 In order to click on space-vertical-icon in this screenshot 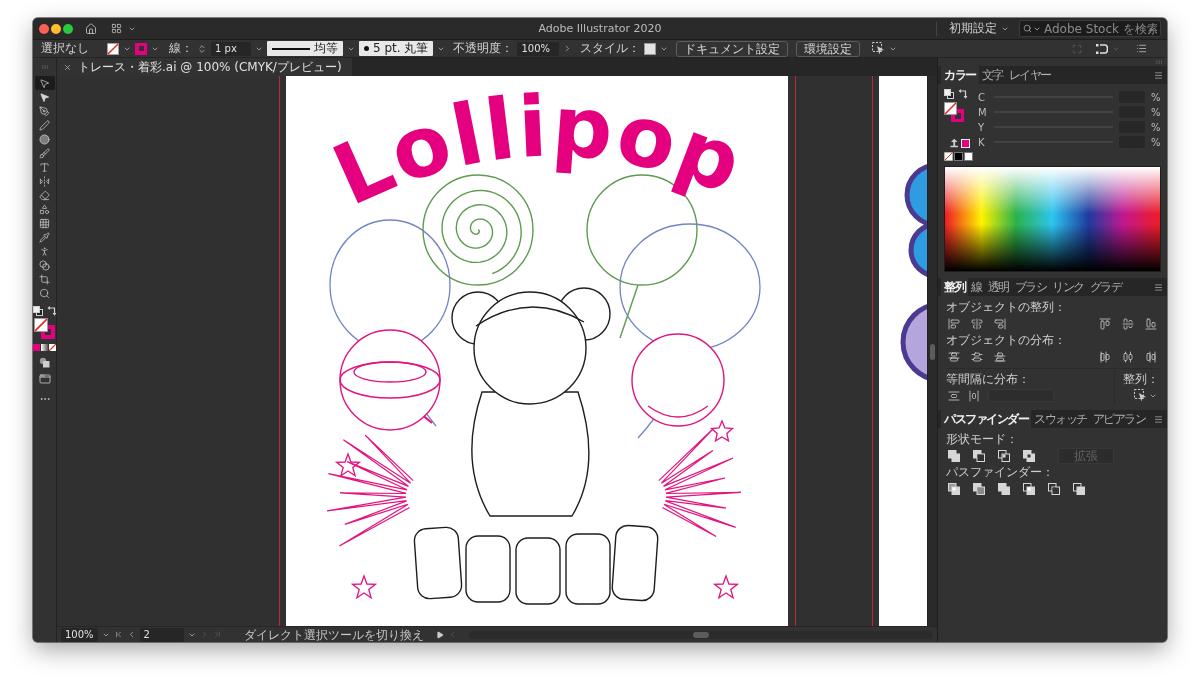, I will do `click(954, 395)`.